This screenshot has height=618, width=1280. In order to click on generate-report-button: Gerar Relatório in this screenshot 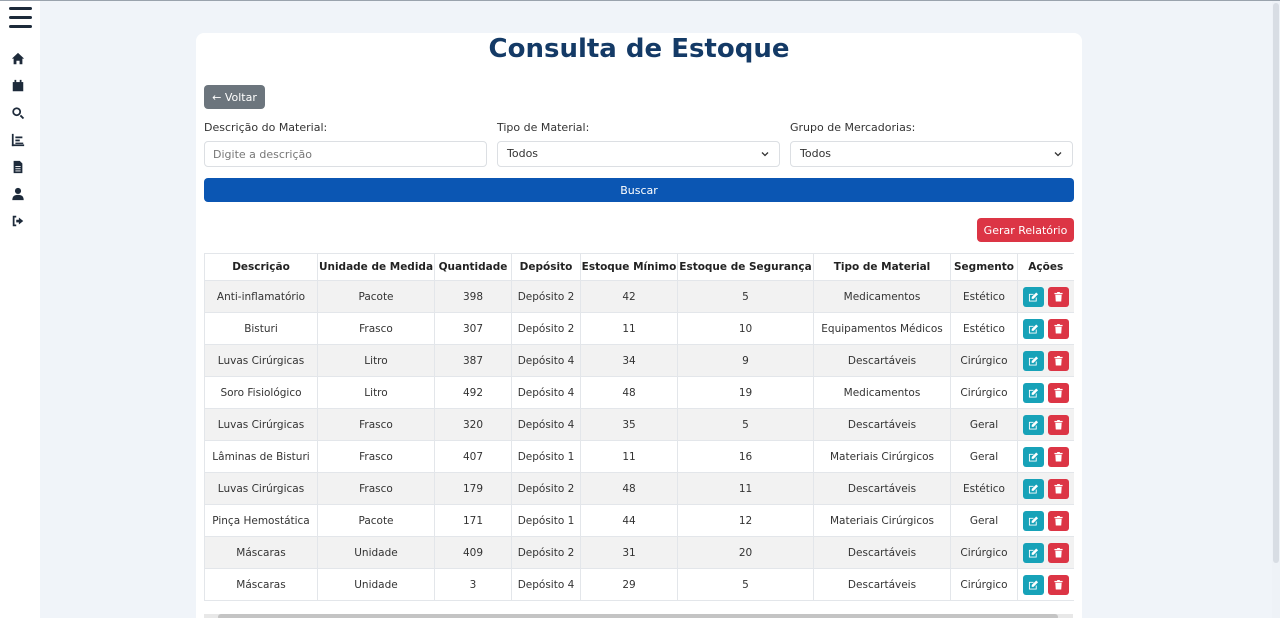, I will do `click(1025, 230)`.